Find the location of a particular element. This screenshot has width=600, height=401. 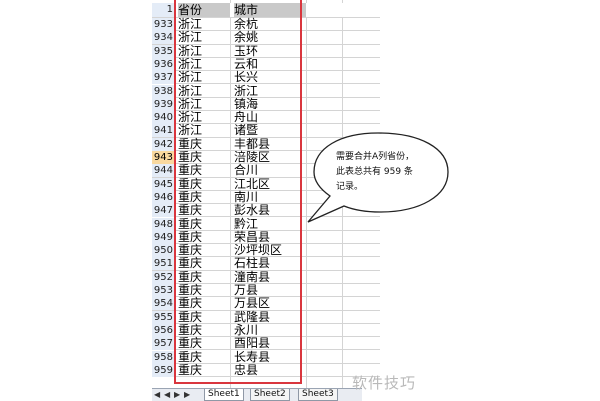

row-header: 936 is located at coordinates (164, 64).